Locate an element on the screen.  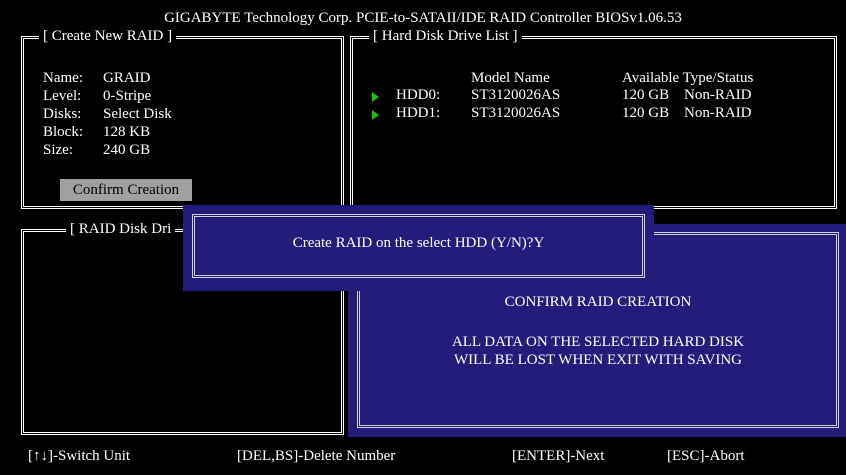
block-key: Block: is located at coordinates (63, 132).